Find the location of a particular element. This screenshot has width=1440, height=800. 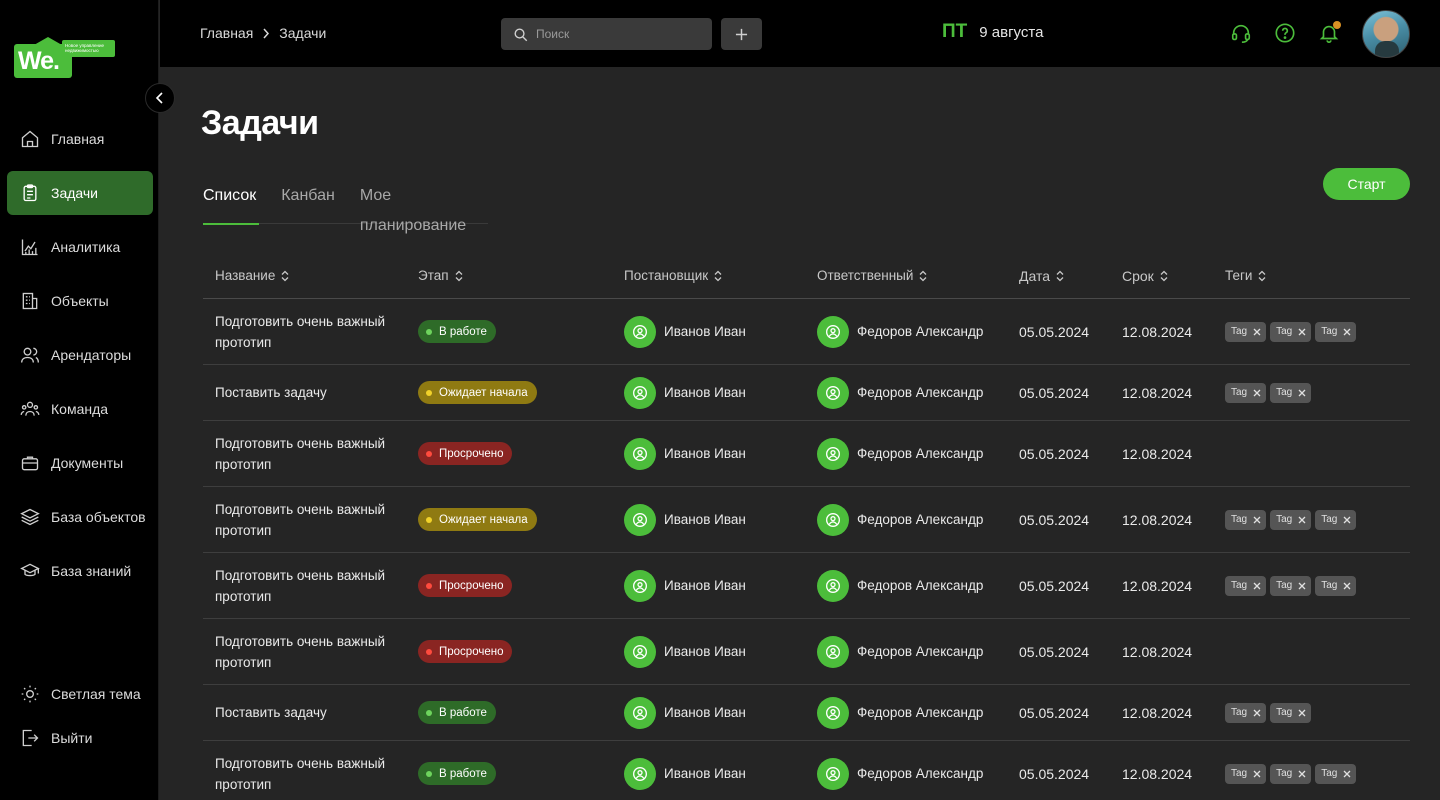

tab-kanban: Канбан is located at coordinates (308, 202).